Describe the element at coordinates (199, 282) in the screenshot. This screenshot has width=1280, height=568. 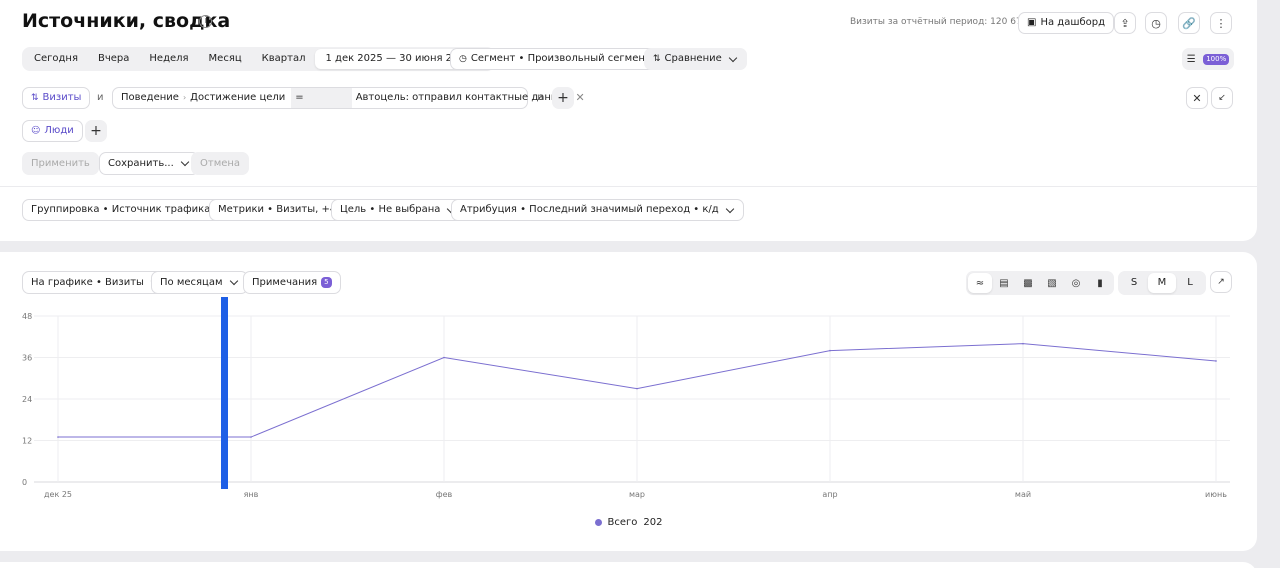
I see `detail-dropdown: По месяцам` at that location.